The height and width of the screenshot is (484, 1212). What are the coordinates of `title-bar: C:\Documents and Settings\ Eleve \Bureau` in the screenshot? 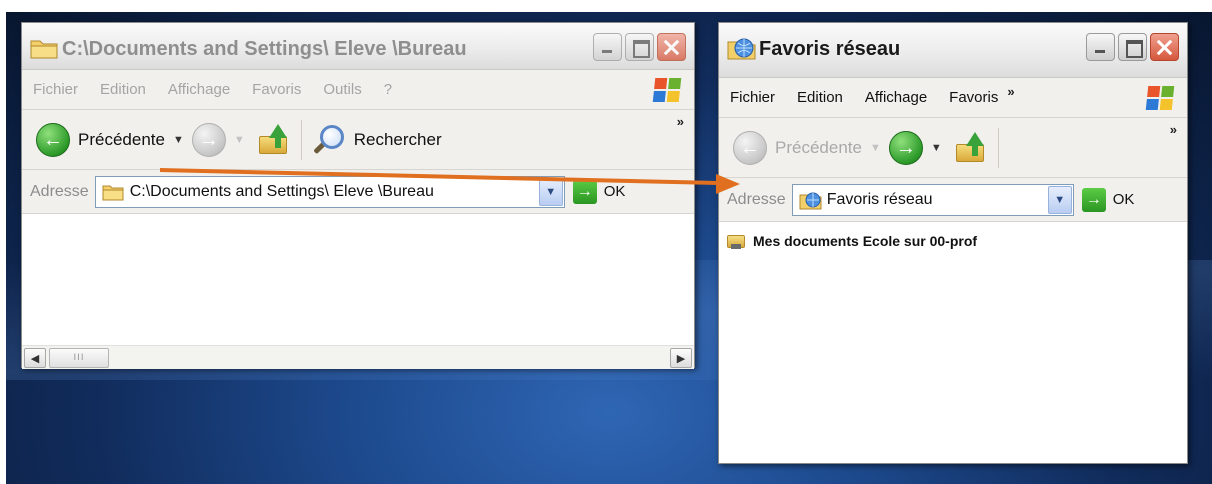 It's located at (358, 46).